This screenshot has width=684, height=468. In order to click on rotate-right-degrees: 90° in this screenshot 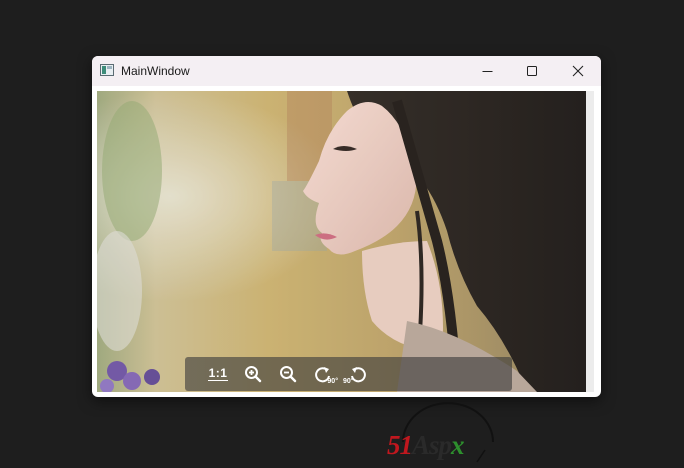, I will do `click(332, 381)`.